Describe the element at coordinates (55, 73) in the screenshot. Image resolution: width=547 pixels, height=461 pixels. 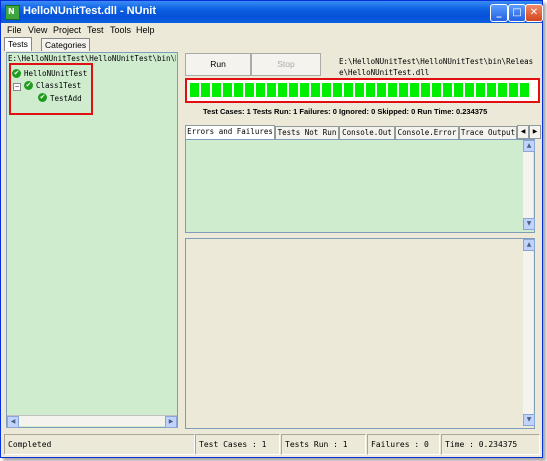
I see `tree-node-hellonunittest: HelloNUnitTest` at that location.